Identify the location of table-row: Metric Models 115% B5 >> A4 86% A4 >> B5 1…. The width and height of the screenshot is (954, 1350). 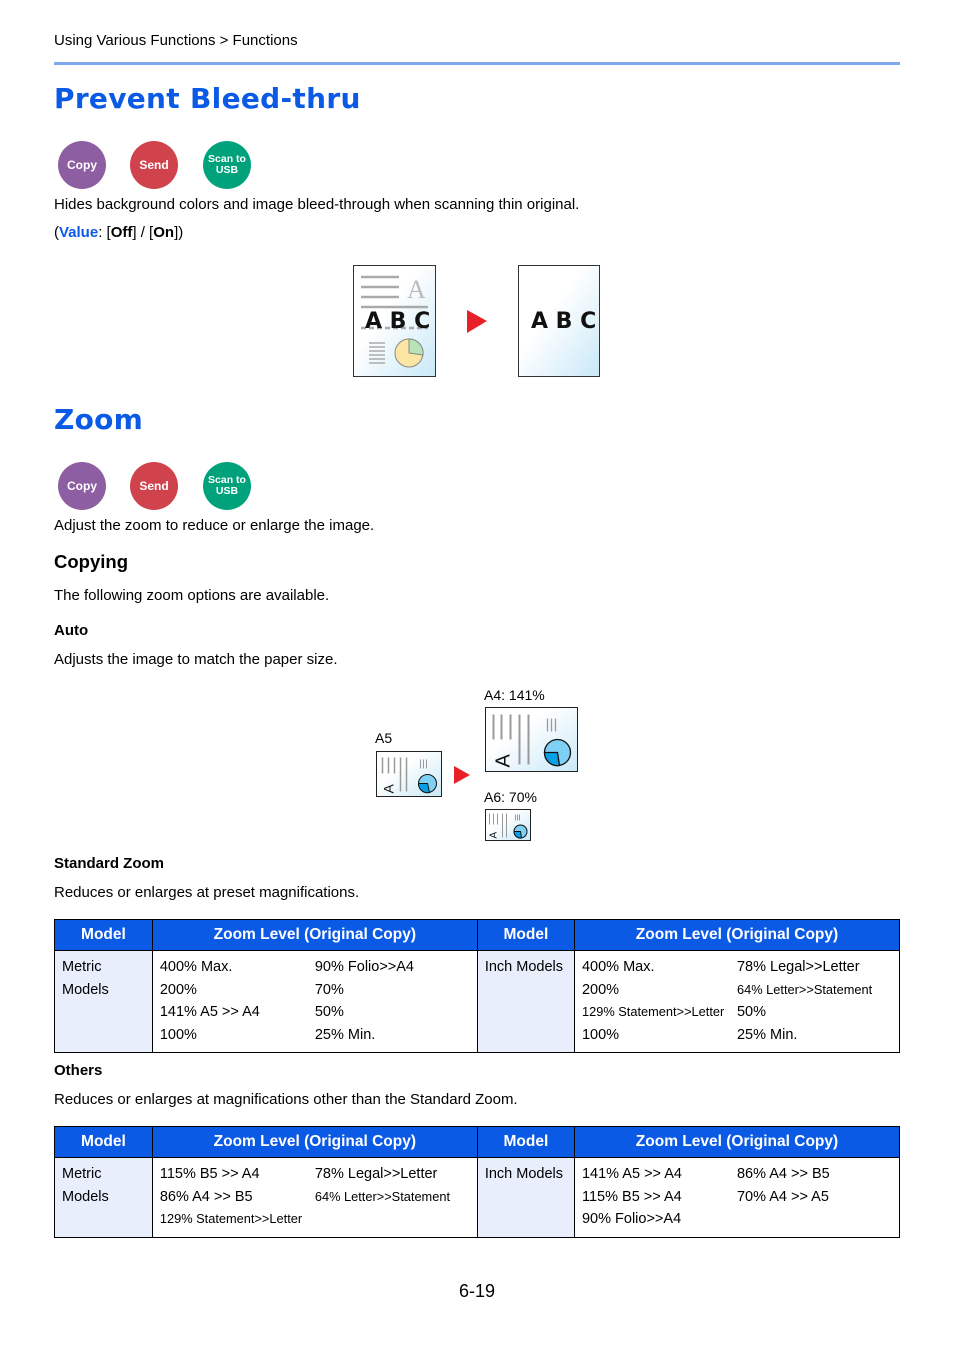
(477, 1197).